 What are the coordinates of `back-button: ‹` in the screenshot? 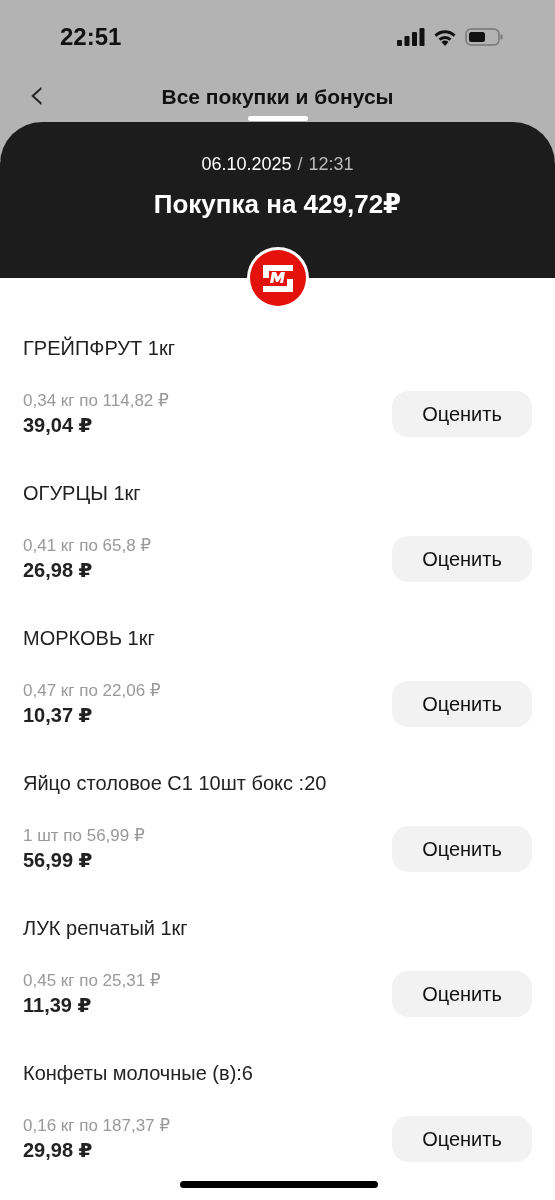 It's located at (37, 94).